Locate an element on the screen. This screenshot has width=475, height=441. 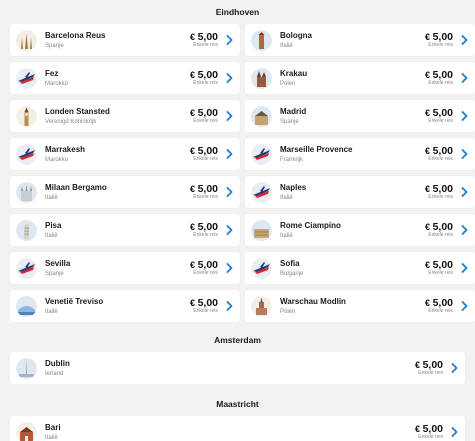
destination-card: Sofia Bulgarije € 5,00 Enkele reis is located at coordinates (360, 268).